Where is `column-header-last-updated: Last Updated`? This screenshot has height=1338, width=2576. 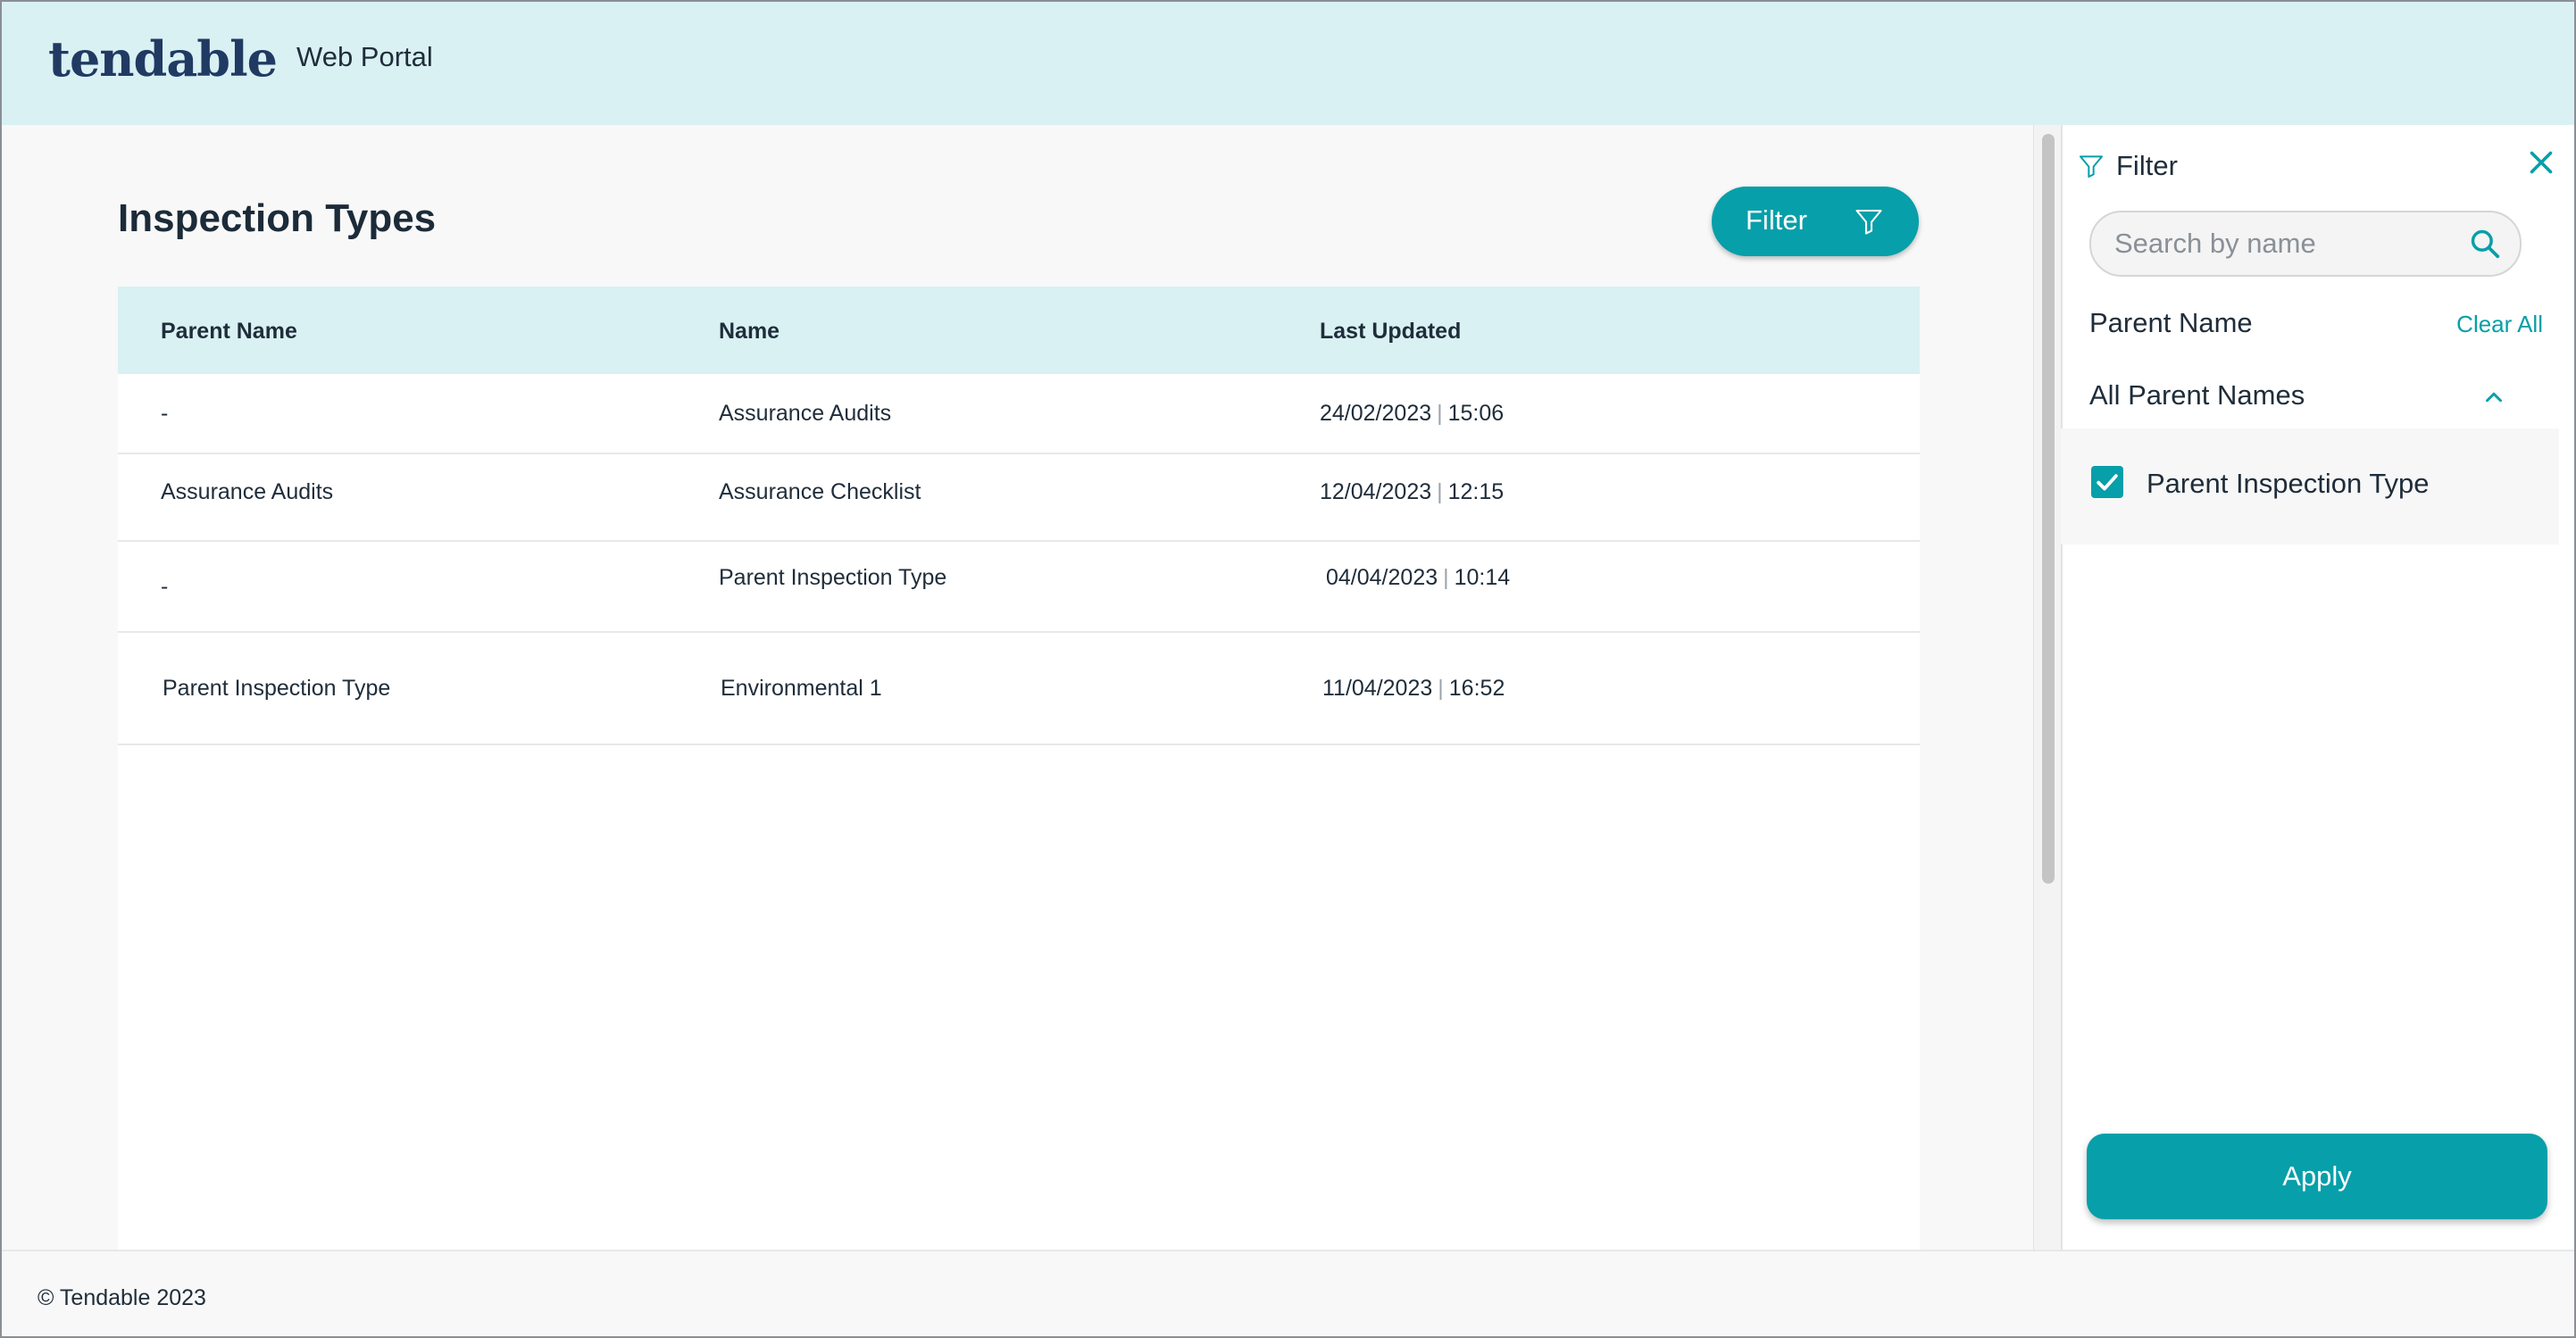
column-header-last-updated: Last Updated is located at coordinates (1390, 332).